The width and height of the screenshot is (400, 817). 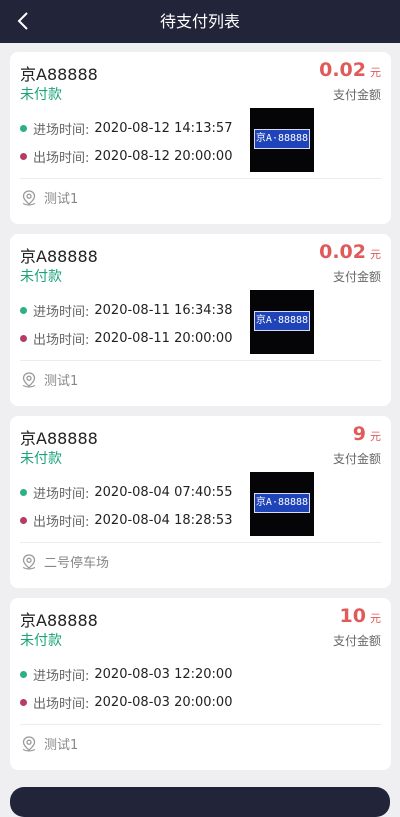 I want to click on amount: 10 元, so click(x=360, y=616).